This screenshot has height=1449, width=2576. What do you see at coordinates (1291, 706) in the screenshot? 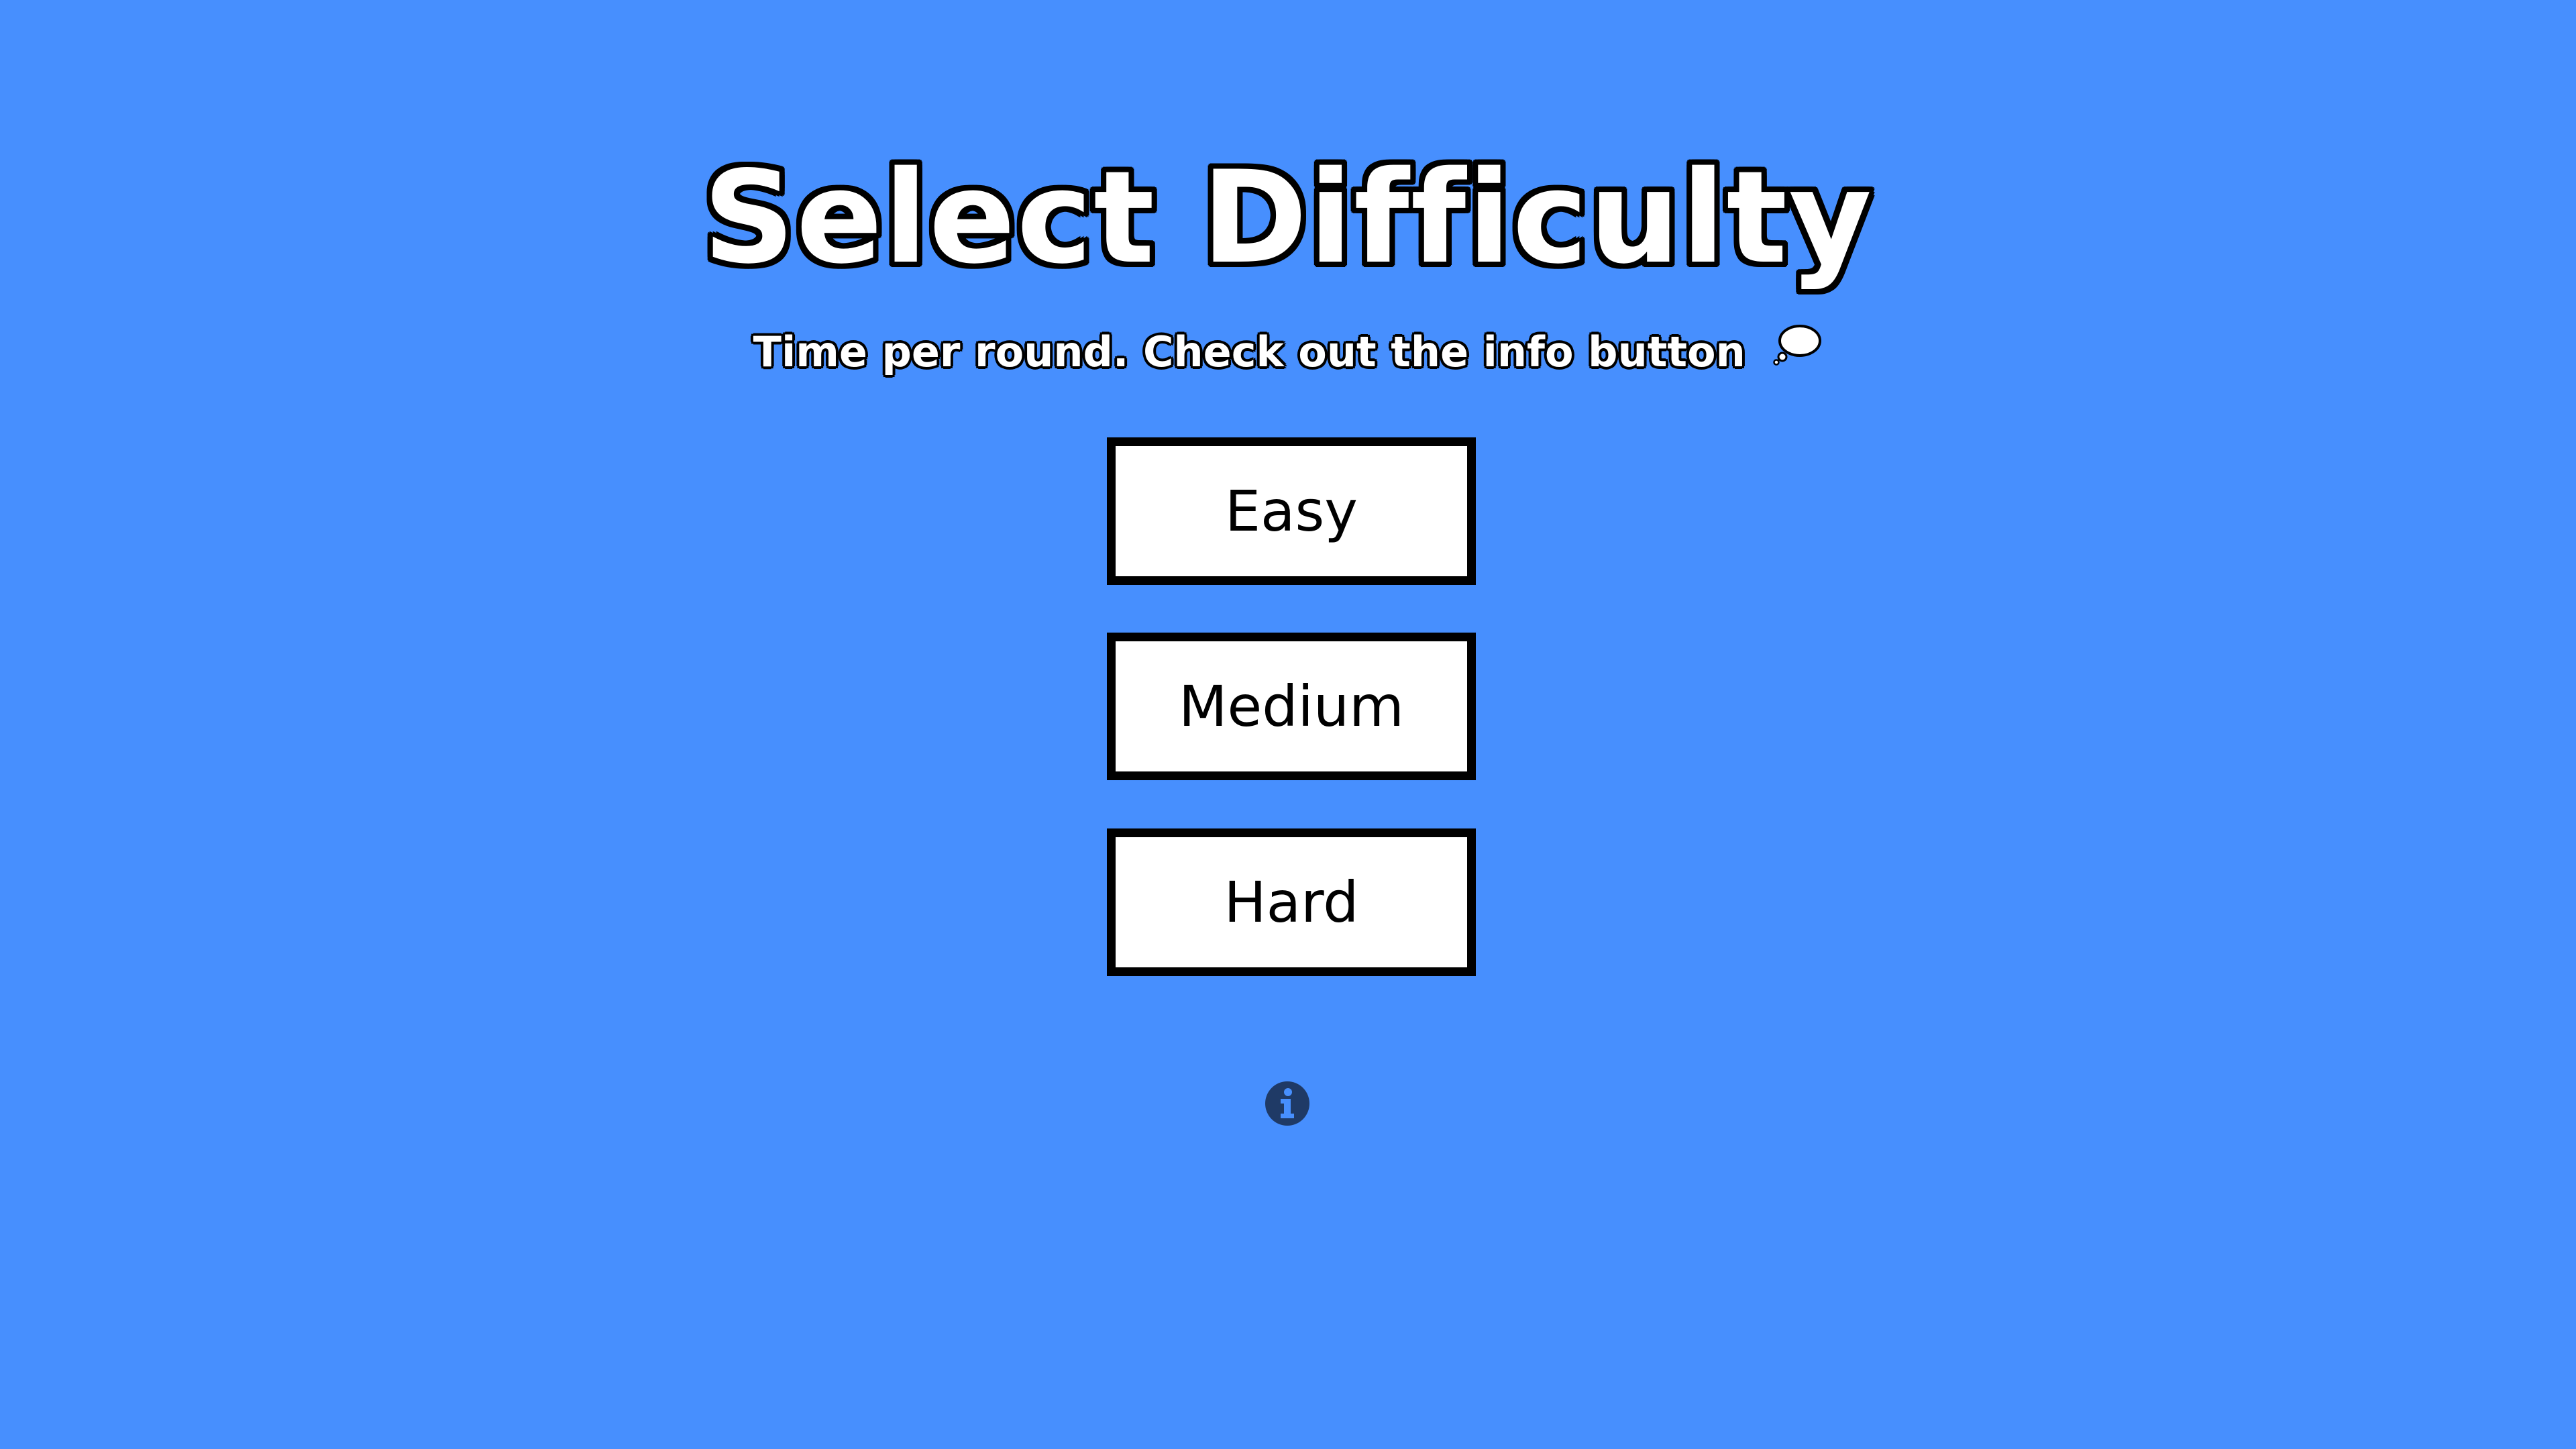
I see `medium-button: Medium` at bounding box center [1291, 706].